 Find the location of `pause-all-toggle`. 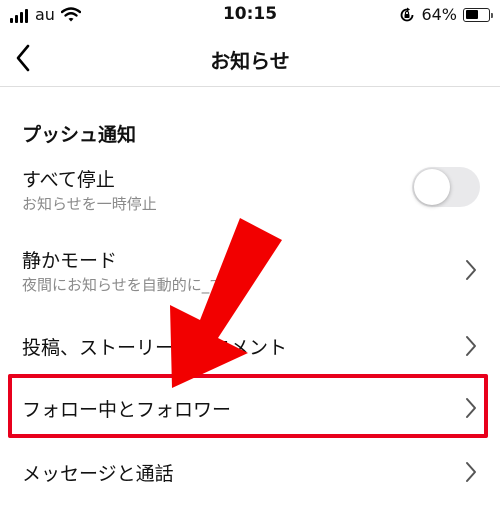

pause-all-toggle is located at coordinates (446, 187).